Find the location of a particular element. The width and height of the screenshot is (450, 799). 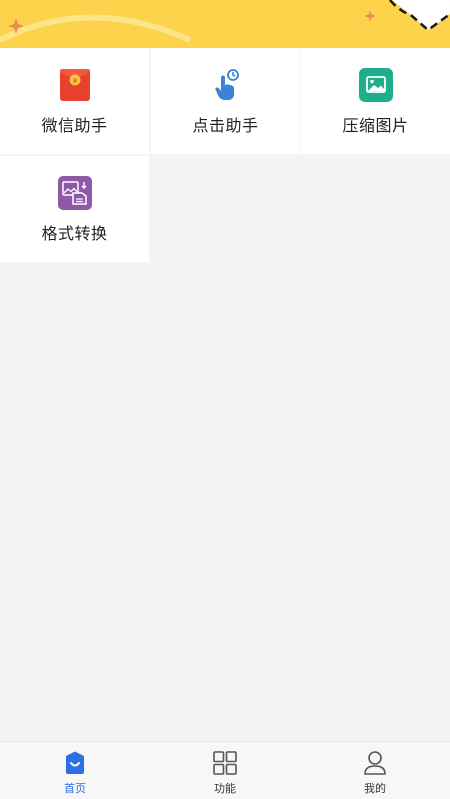

feature-label: 压缩图片 is located at coordinates (375, 125).